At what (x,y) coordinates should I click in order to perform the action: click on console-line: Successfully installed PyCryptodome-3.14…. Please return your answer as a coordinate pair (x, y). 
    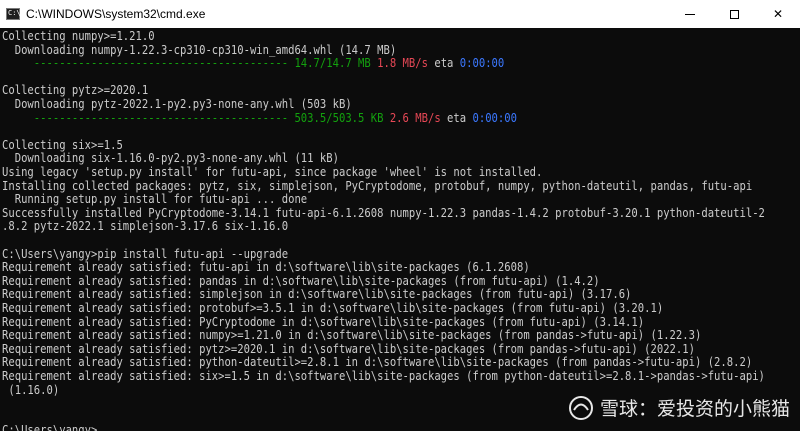
    Looking at the image, I should click on (383, 213).